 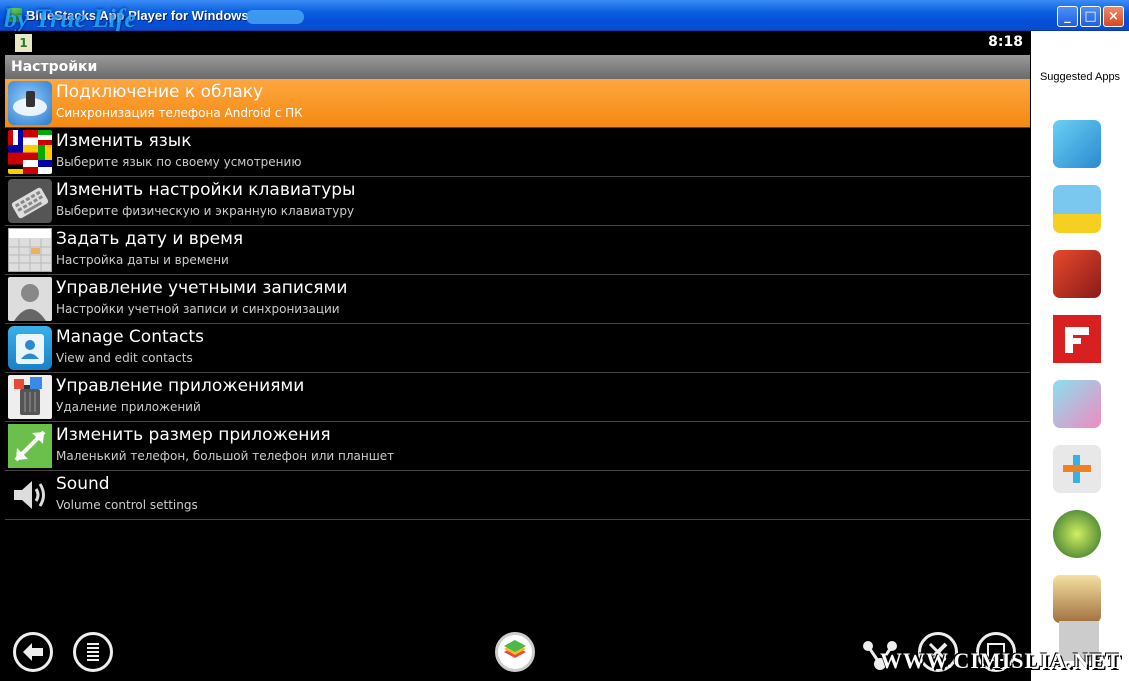 What do you see at coordinates (1077, 534) in the screenshot?
I see `suggested-app-7-icon` at bounding box center [1077, 534].